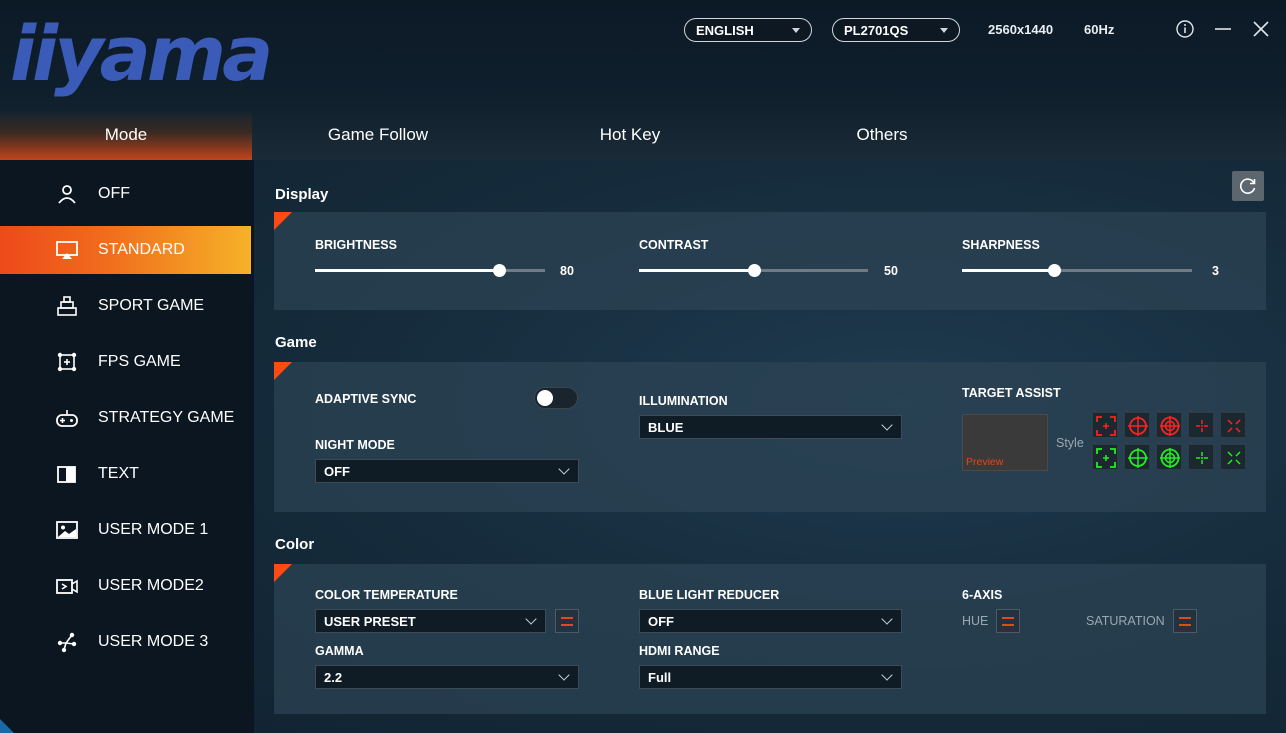 The image size is (1286, 733). Describe the element at coordinates (126, 135) in the screenshot. I see `tab-mode: Mode` at that location.